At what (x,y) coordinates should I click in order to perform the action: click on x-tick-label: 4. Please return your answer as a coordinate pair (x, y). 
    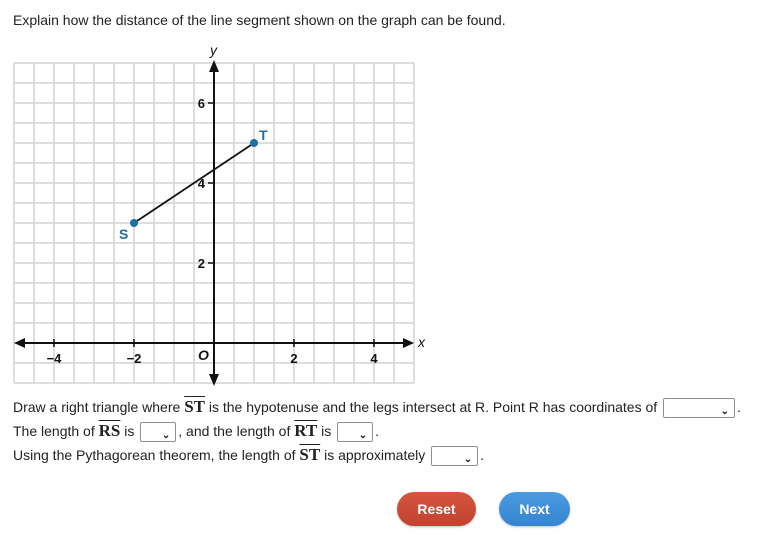
    Looking at the image, I should click on (374, 358).